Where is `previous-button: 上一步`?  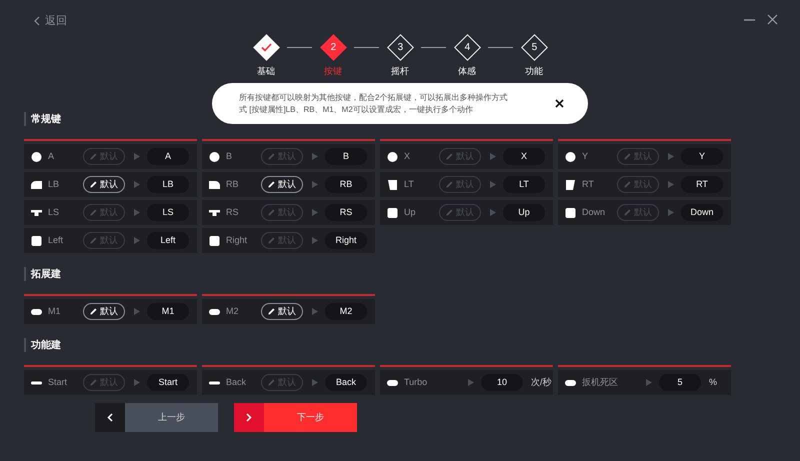 previous-button: 上一步 is located at coordinates (156, 417).